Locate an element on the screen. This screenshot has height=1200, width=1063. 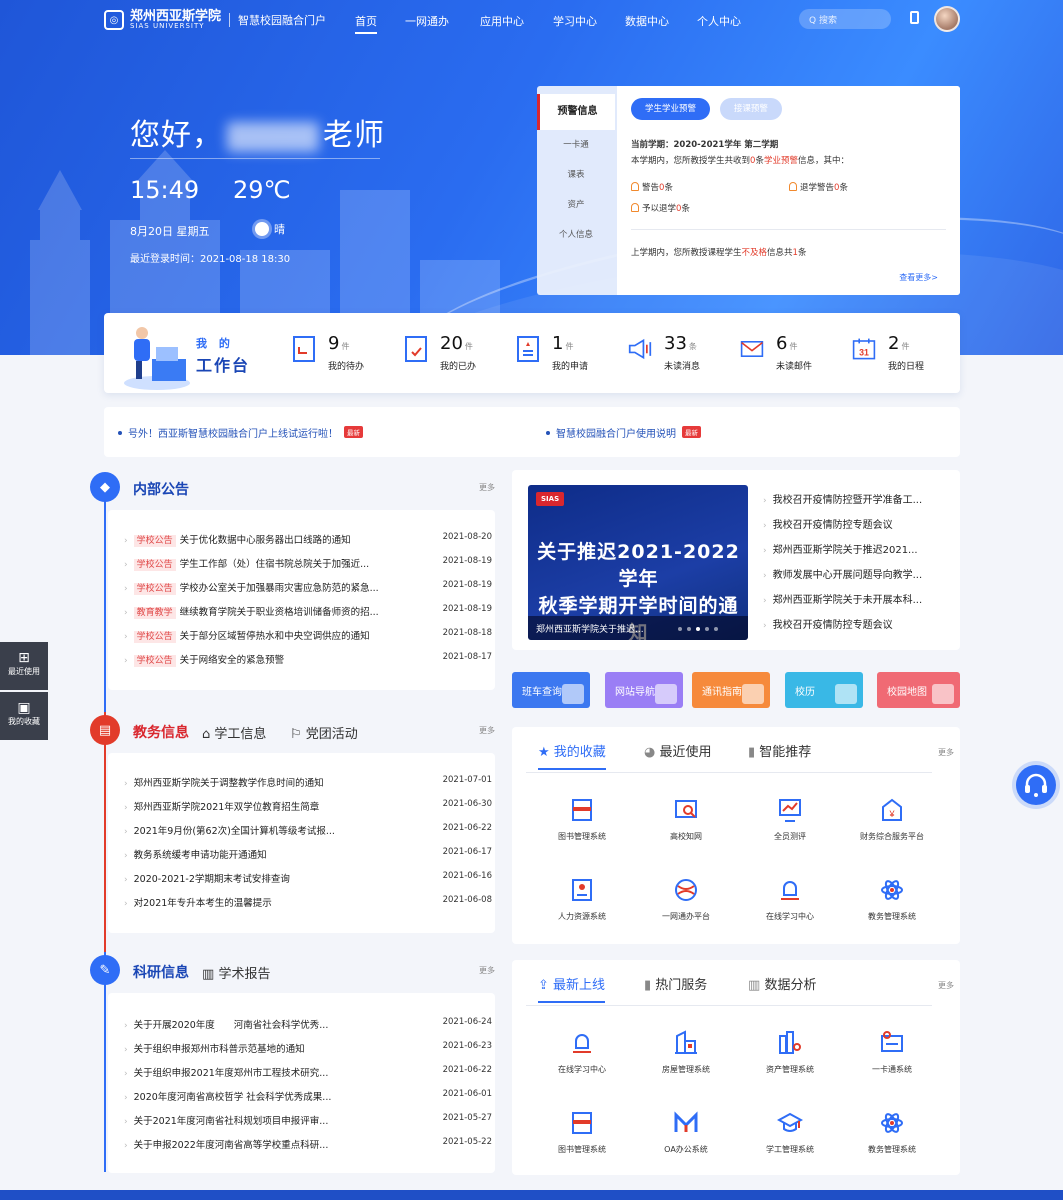
list-item: › 学校公告 关于网络安全的紧急预警 2021-08-17 is located at coordinates (308, 659).